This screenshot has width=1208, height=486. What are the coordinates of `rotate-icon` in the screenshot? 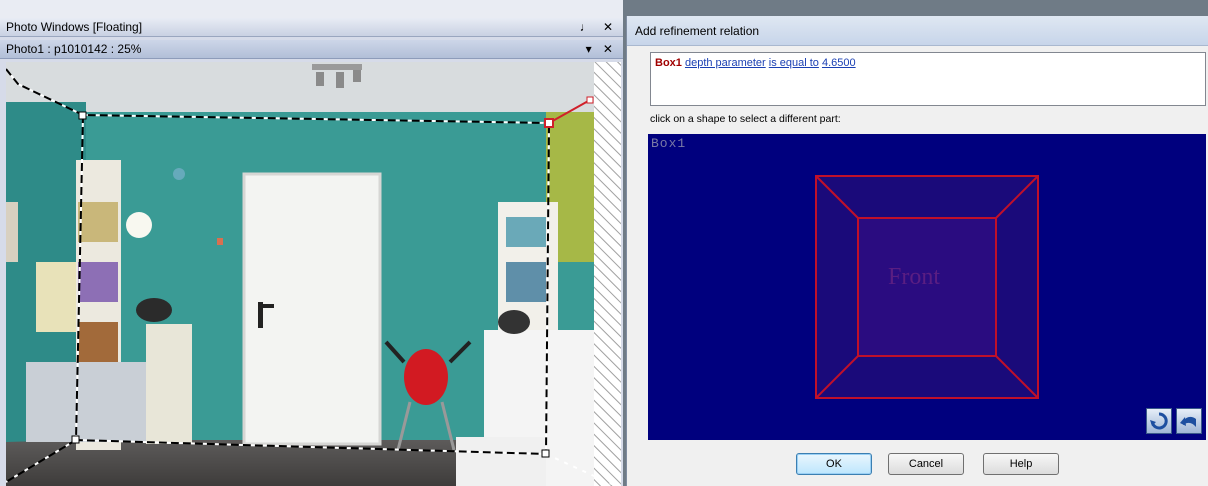 It's located at (1159, 421).